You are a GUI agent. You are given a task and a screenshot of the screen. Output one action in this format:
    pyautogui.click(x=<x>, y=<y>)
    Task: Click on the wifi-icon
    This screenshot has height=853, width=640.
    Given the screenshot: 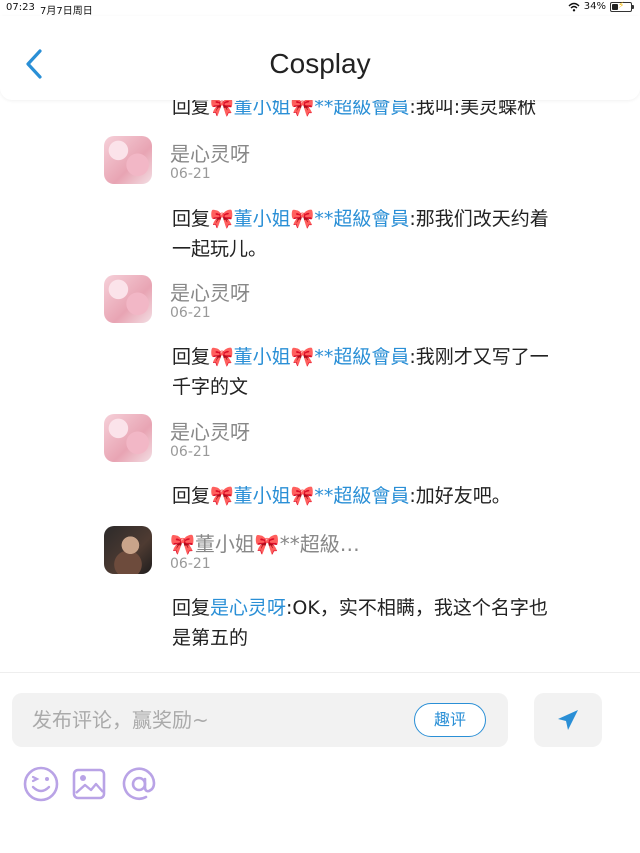 What is the action you would take?
    pyautogui.click(x=574, y=6)
    